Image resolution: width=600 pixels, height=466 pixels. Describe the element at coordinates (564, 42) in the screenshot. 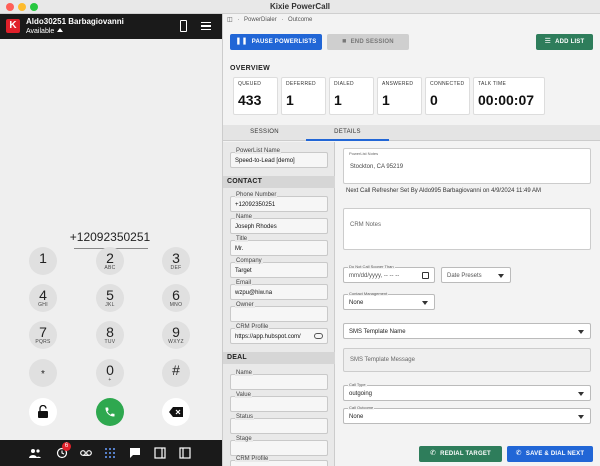

I see `add-list-button: ☰ ADD LIST` at that location.